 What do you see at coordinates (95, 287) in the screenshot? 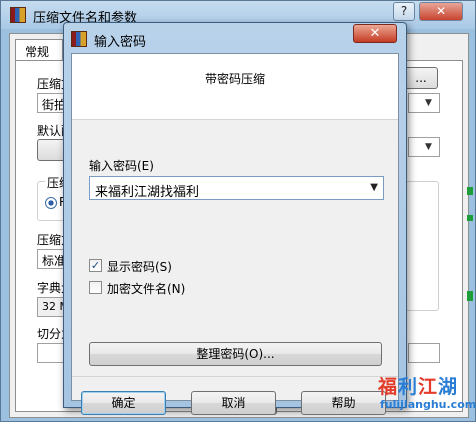
I see `checkbox-icon` at bounding box center [95, 287].